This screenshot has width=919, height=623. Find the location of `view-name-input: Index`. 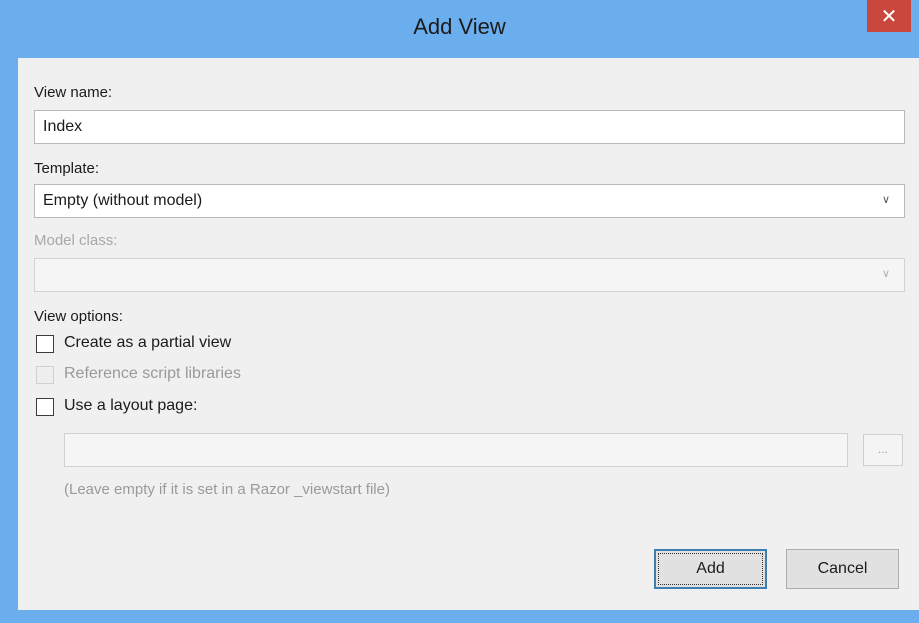

view-name-input: Index is located at coordinates (469, 127).